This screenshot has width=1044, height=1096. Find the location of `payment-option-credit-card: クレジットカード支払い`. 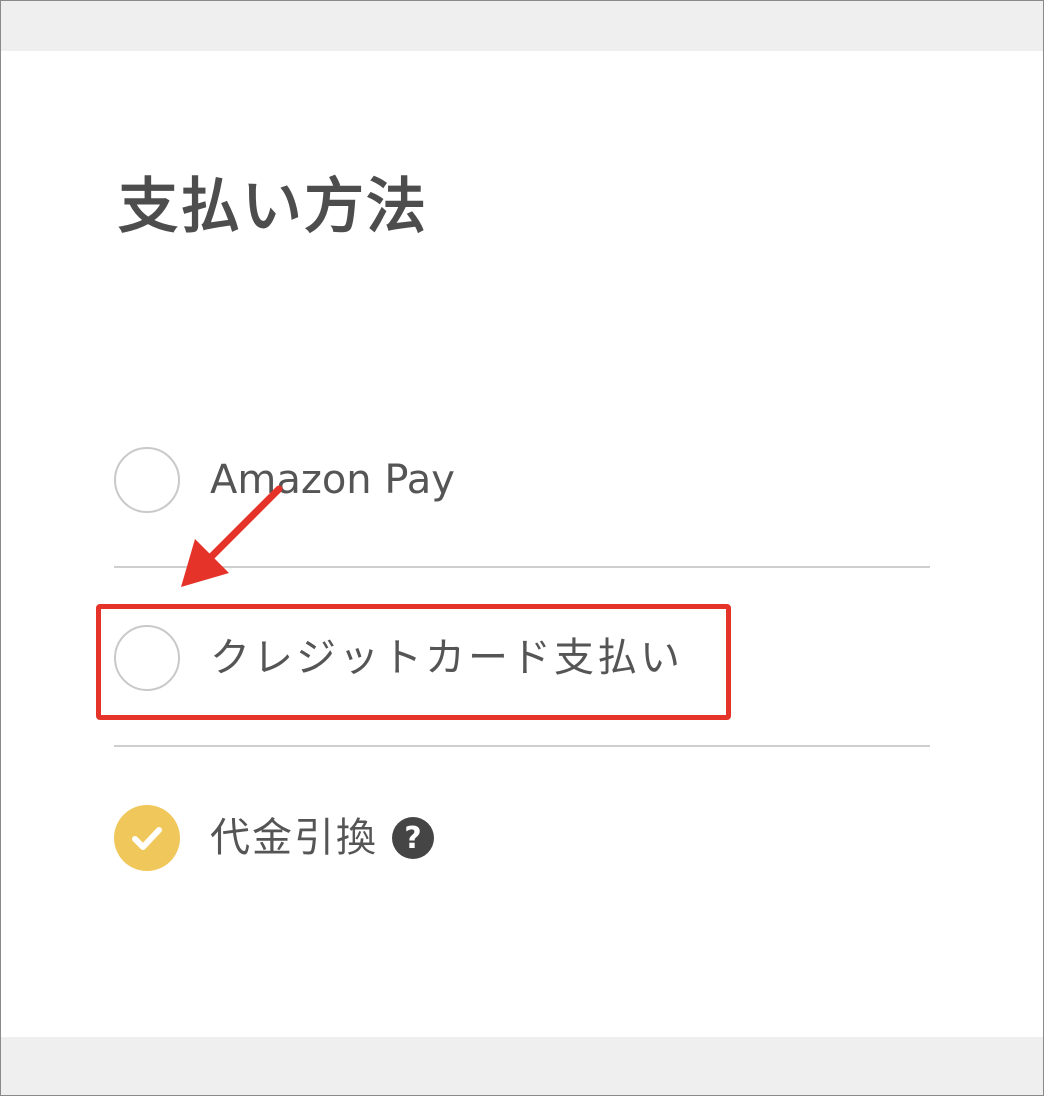

payment-option-credit-card: クレジットカード支払い is located at coordinates (398, 658).